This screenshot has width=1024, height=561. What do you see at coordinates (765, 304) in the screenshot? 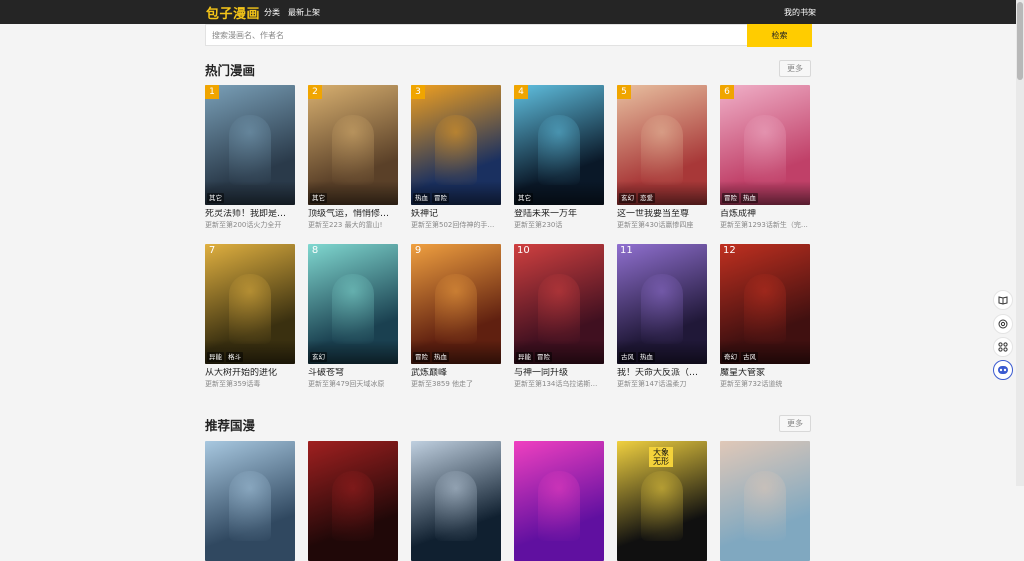
I see `comic-cover: 12 奇幻 古风` at bounding box center [765, 304].